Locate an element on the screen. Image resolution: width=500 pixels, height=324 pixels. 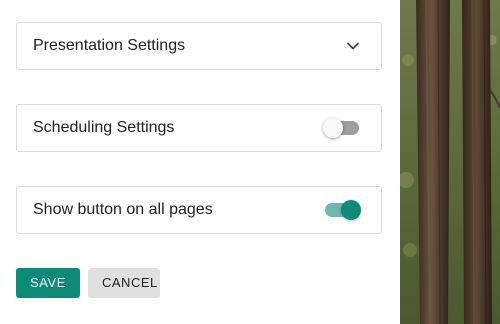
chevron-down-icon is located at coordinates (353, 46).